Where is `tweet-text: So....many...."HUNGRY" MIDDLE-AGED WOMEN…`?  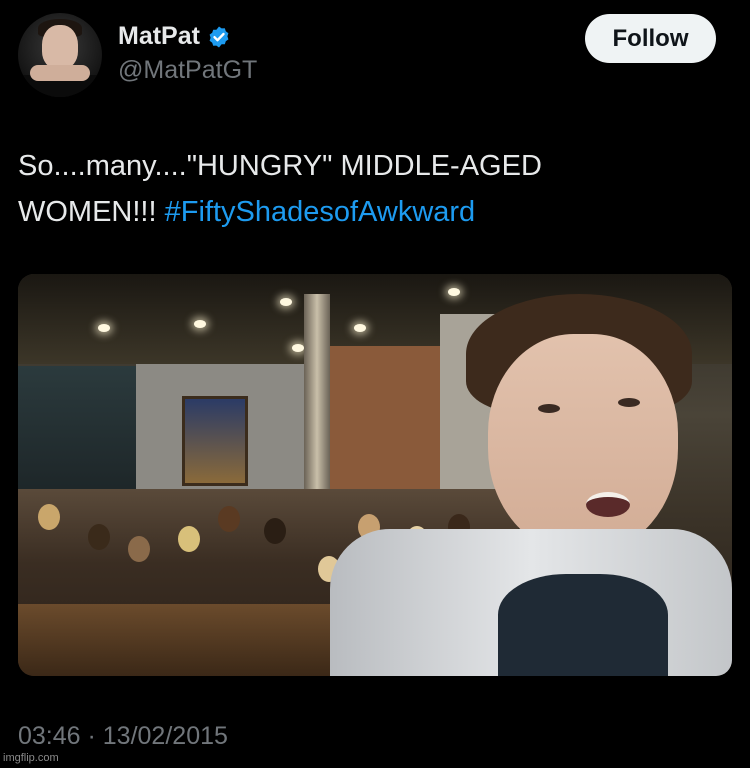 tweet-text: So....many...."HUNGRY" MIDDLE-AGED WOMEN… is located at coordinates (368, 189).